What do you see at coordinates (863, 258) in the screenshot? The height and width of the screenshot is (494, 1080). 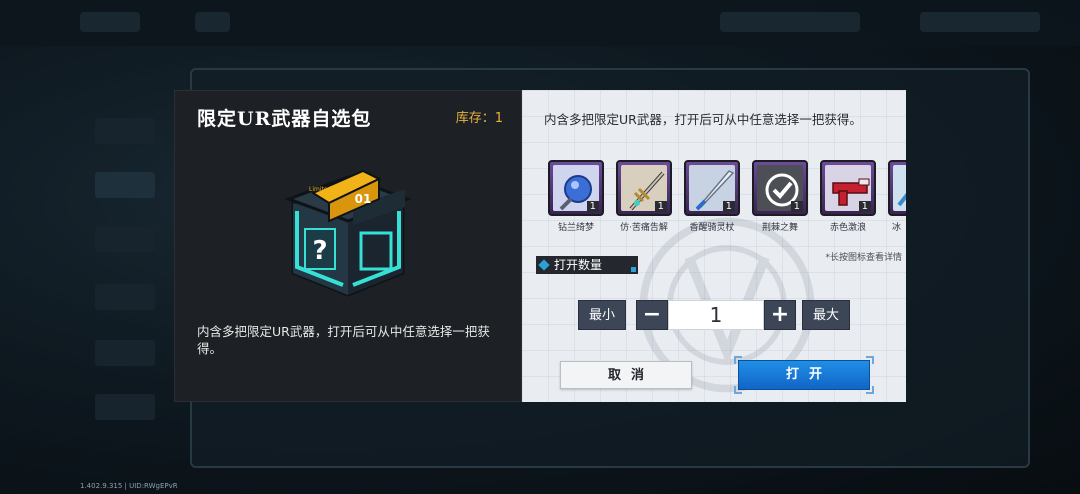 I see `long-press-hint: *长按图标查看详情` at bounding box center [863, 258].